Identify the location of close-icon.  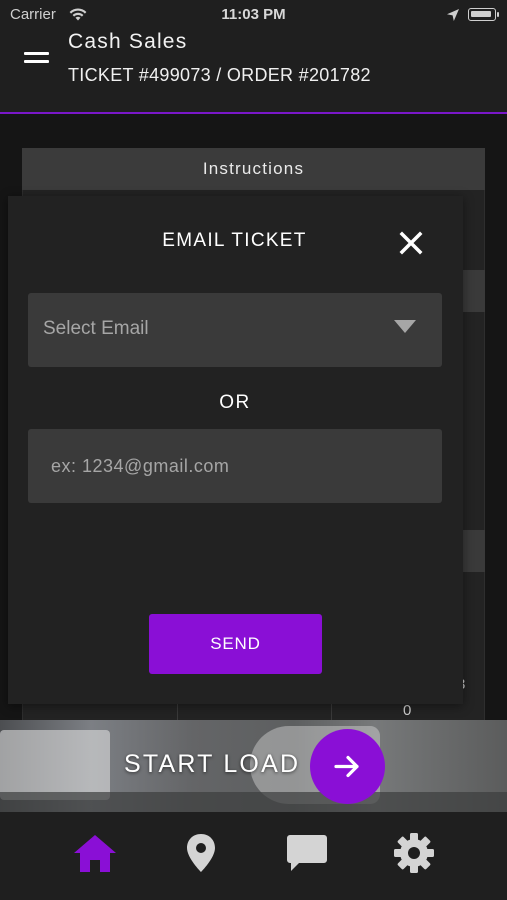
(411, 243).